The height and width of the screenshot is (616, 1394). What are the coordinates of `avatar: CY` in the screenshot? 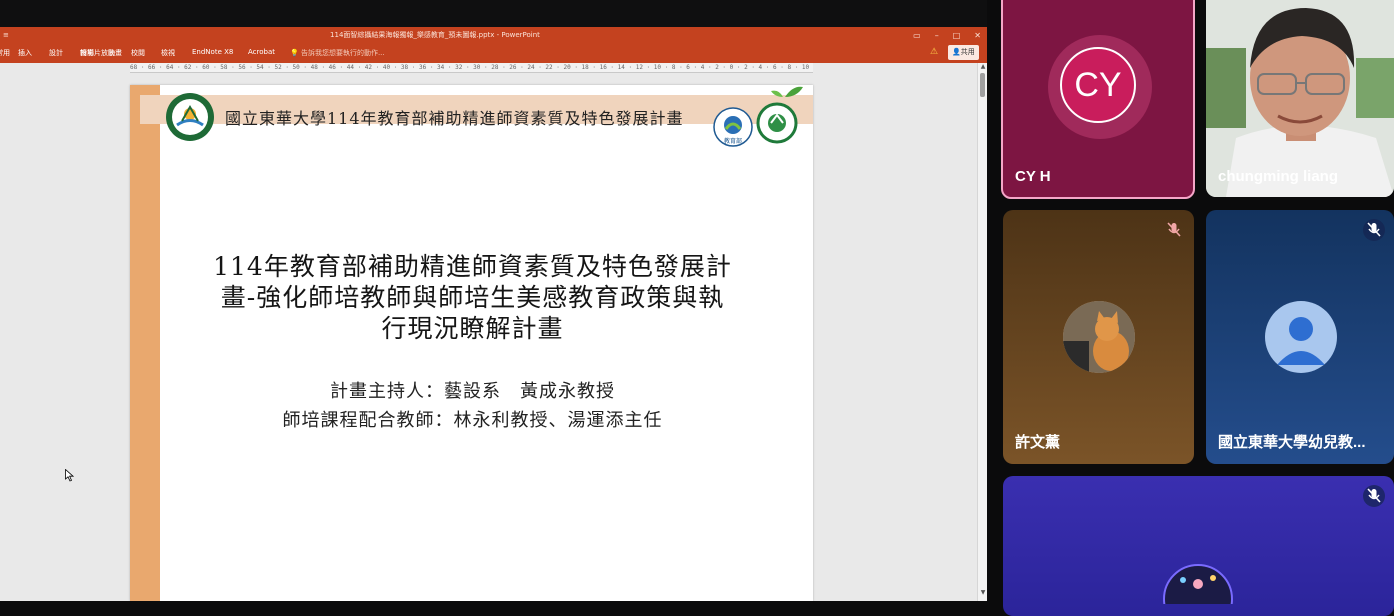 It's located at (1098, 85).